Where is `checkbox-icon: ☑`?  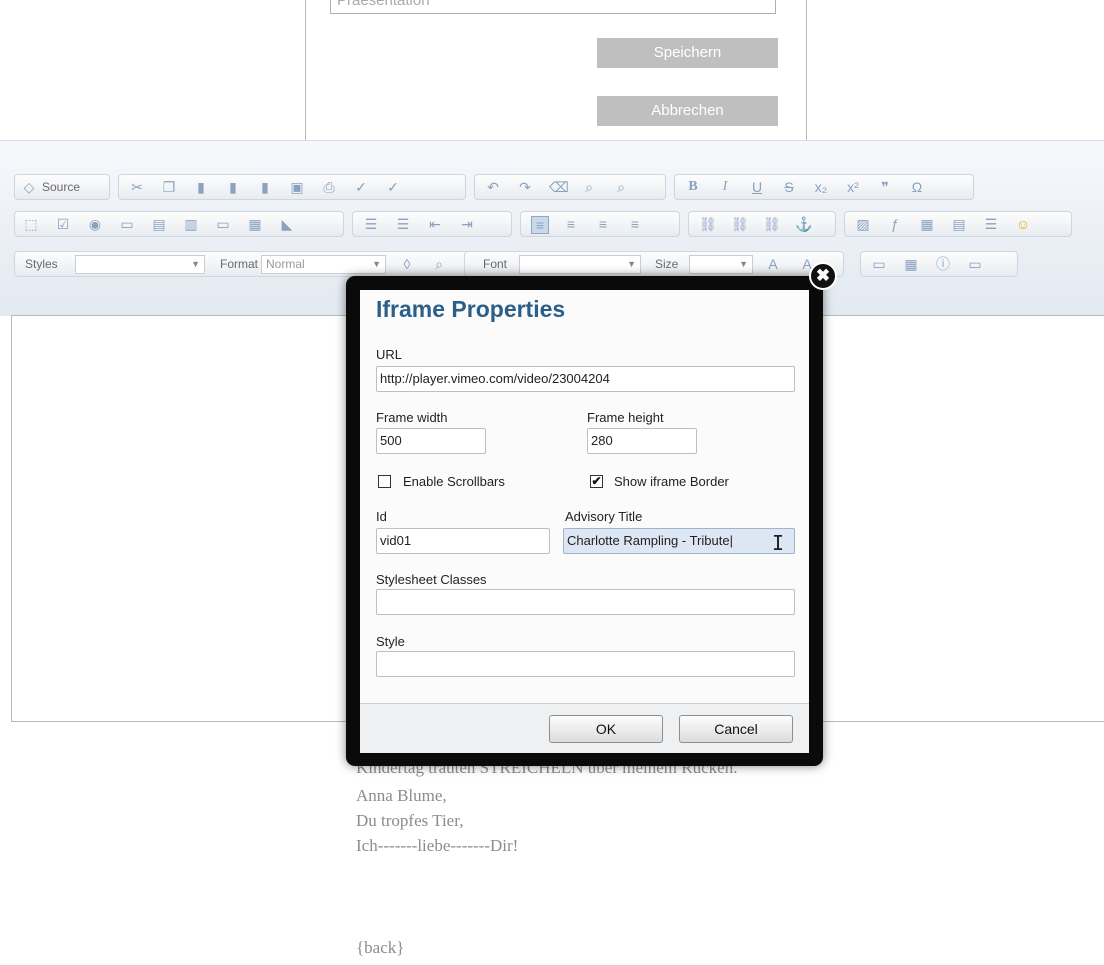
checkbox-icon: ☑ is located at coordinates (63, 224).